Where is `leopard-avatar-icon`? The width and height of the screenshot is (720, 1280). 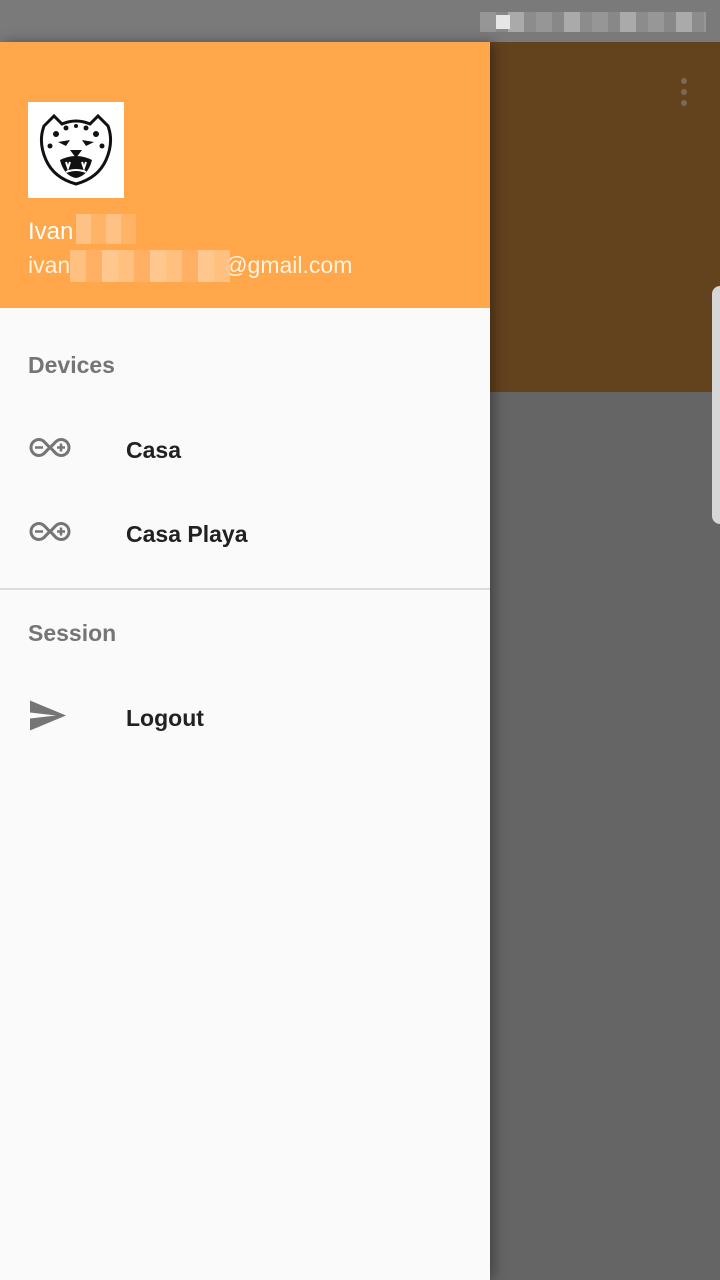
leopard-avatar-icon is located at coordinates (76, 150).